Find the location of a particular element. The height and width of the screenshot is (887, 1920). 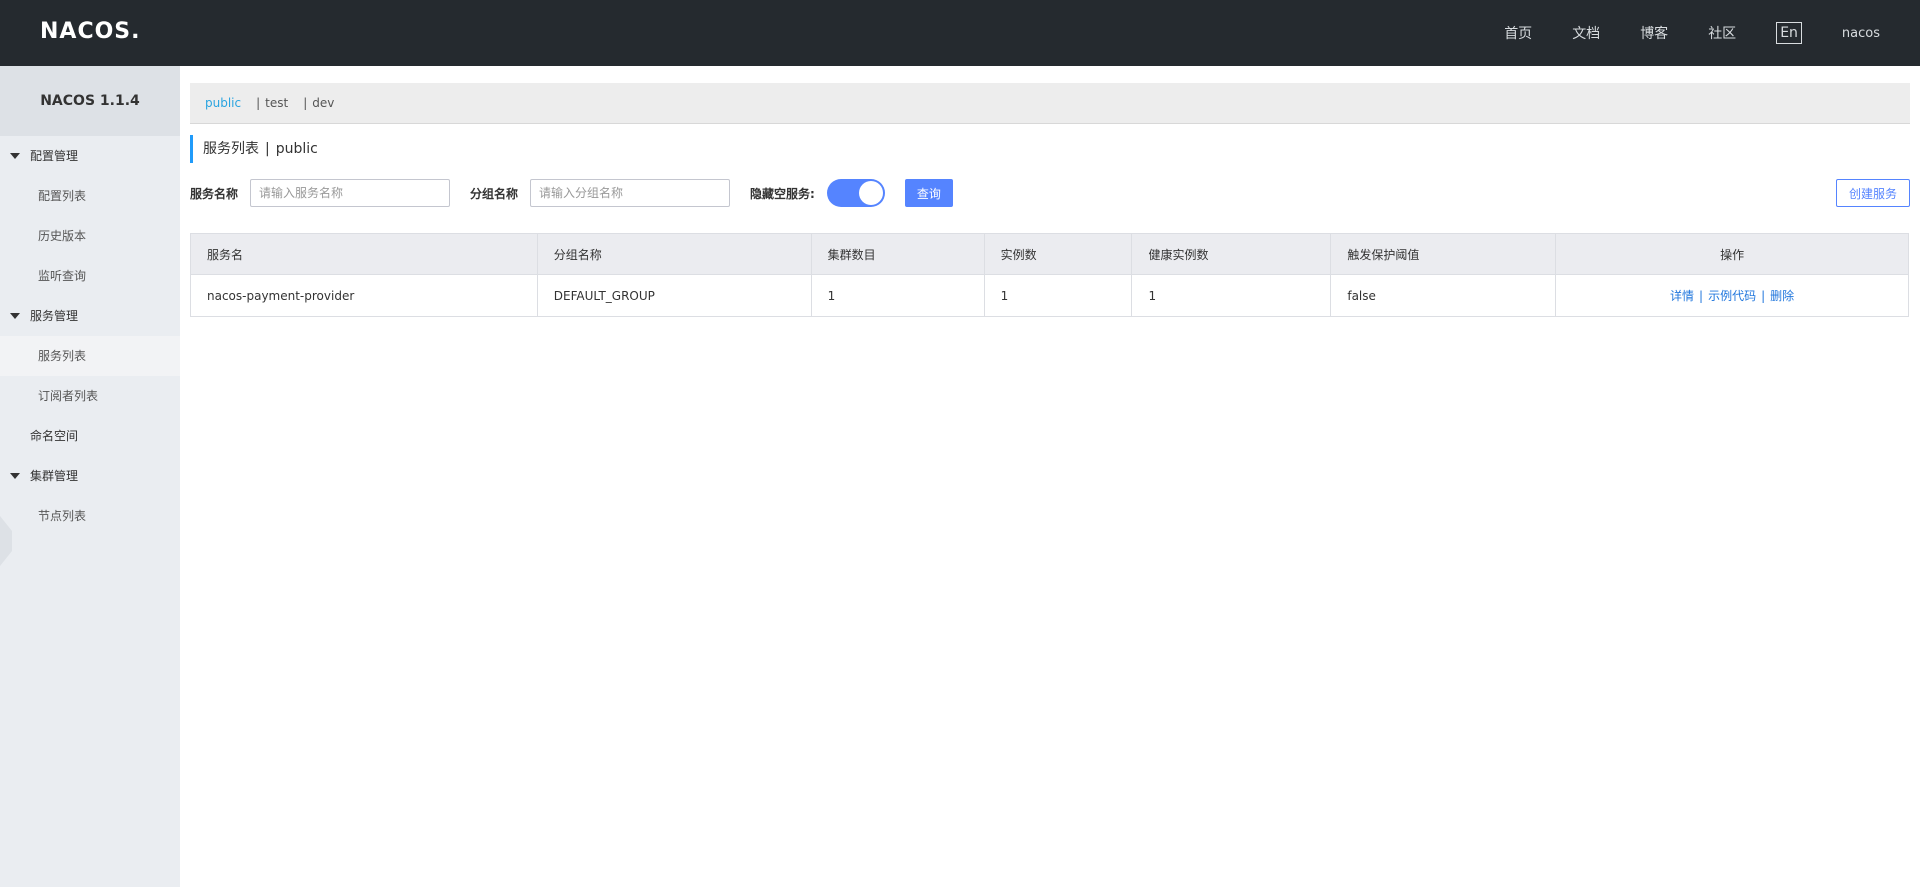

column-header: 健康实例数 is located at coordinates (1231, 254).